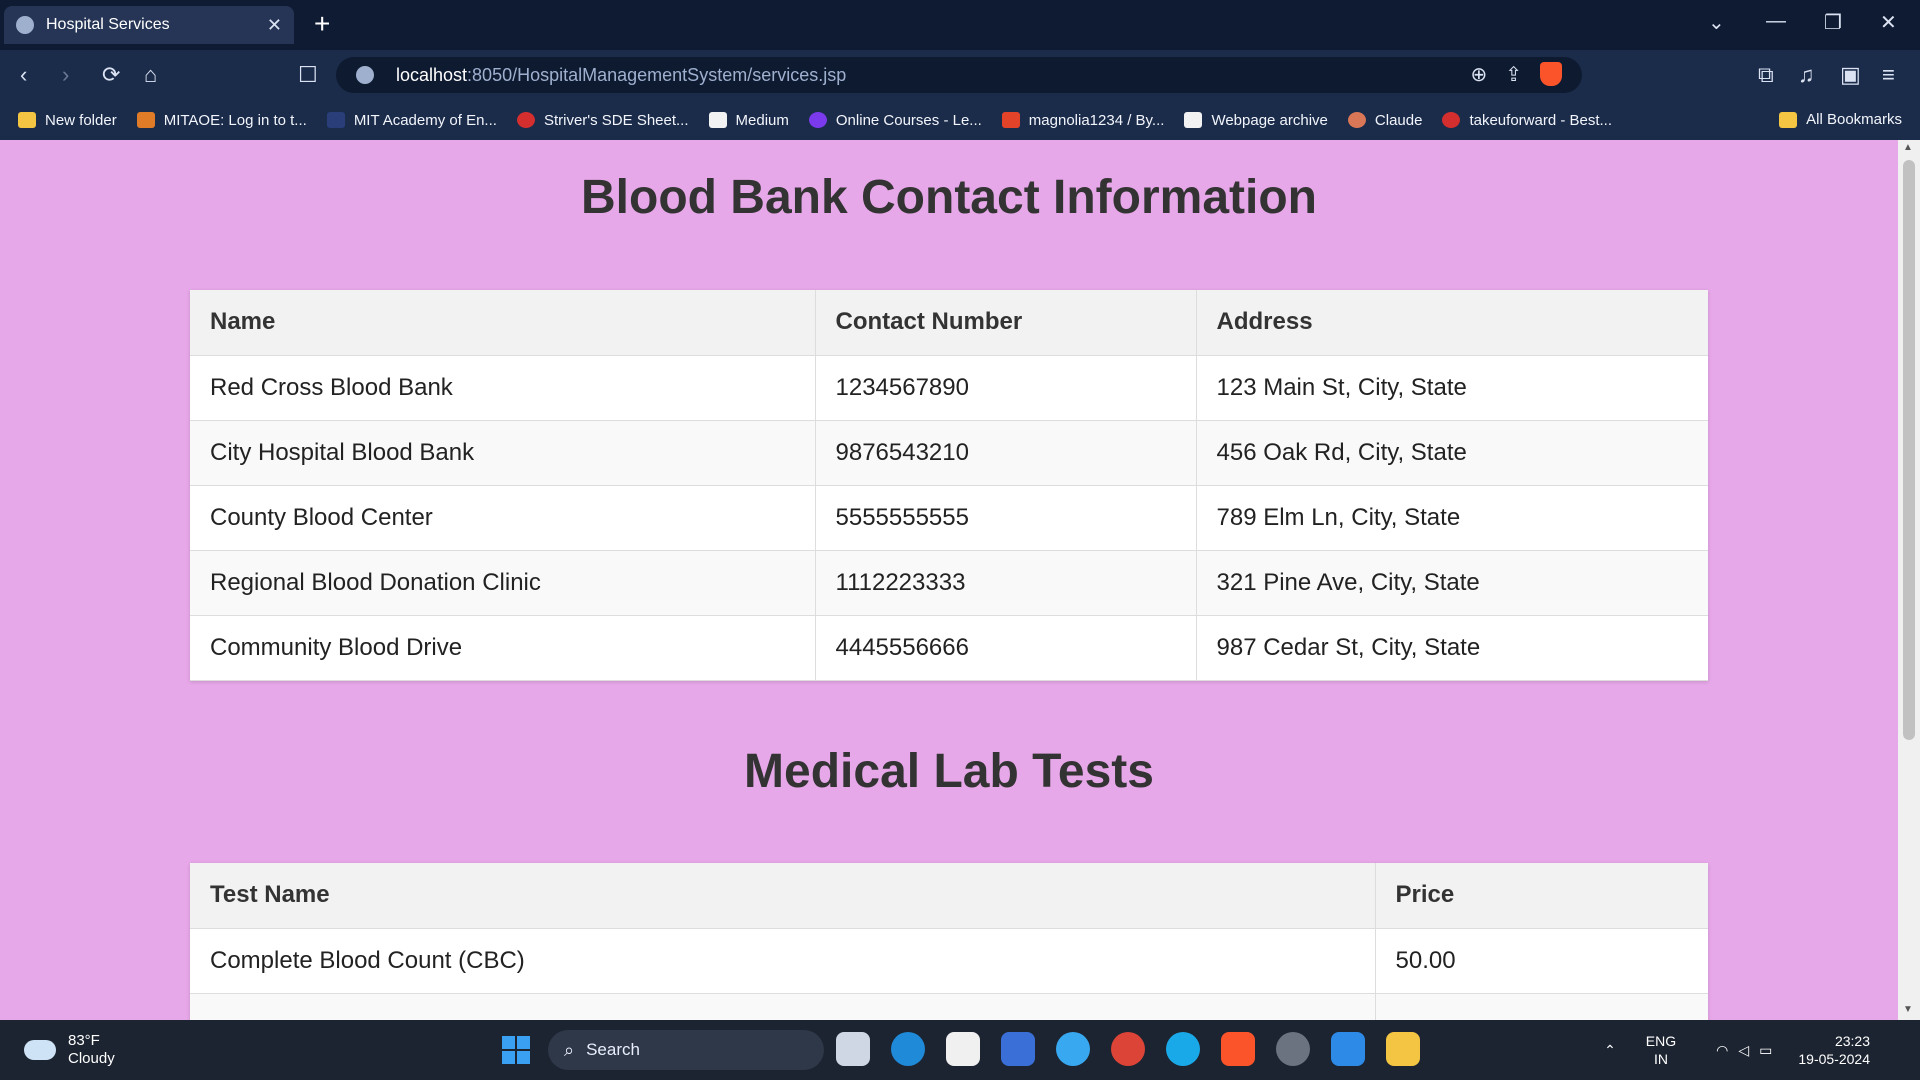 This screenshot has width=1920, height=1080. What do you see at coordinates (1256, 120) in the screenshot?
I see `bookmark-webpage-archive: Webpage archive` at bounding box center [1256, 120].